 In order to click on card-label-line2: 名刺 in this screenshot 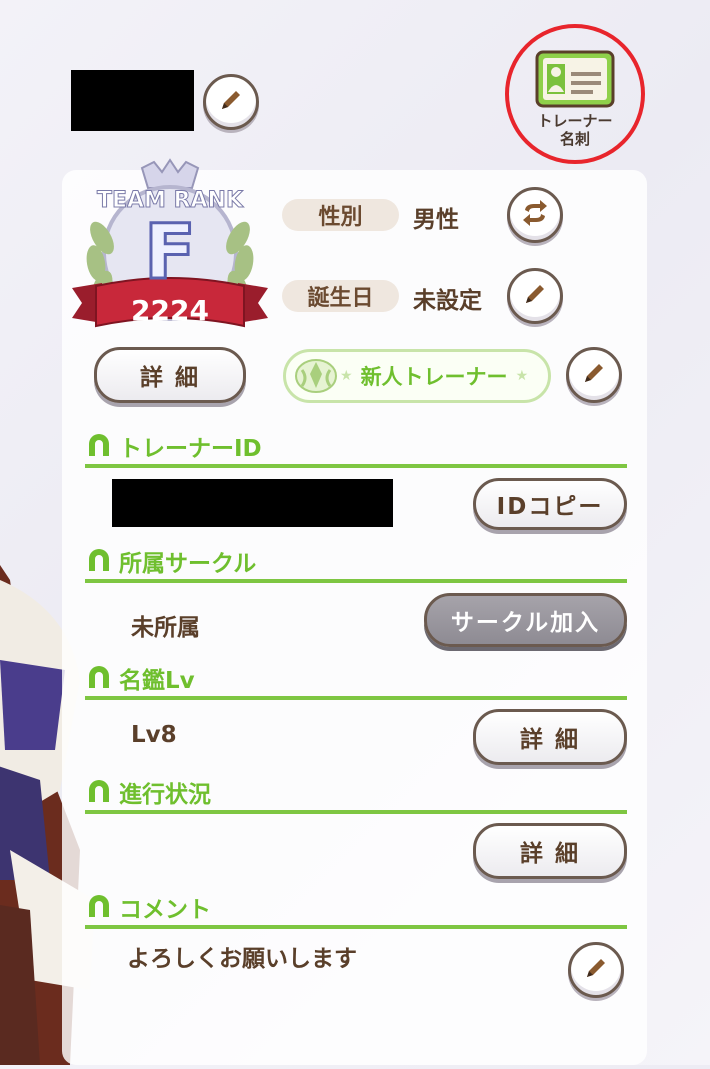, I will do `click(574, 139)`.